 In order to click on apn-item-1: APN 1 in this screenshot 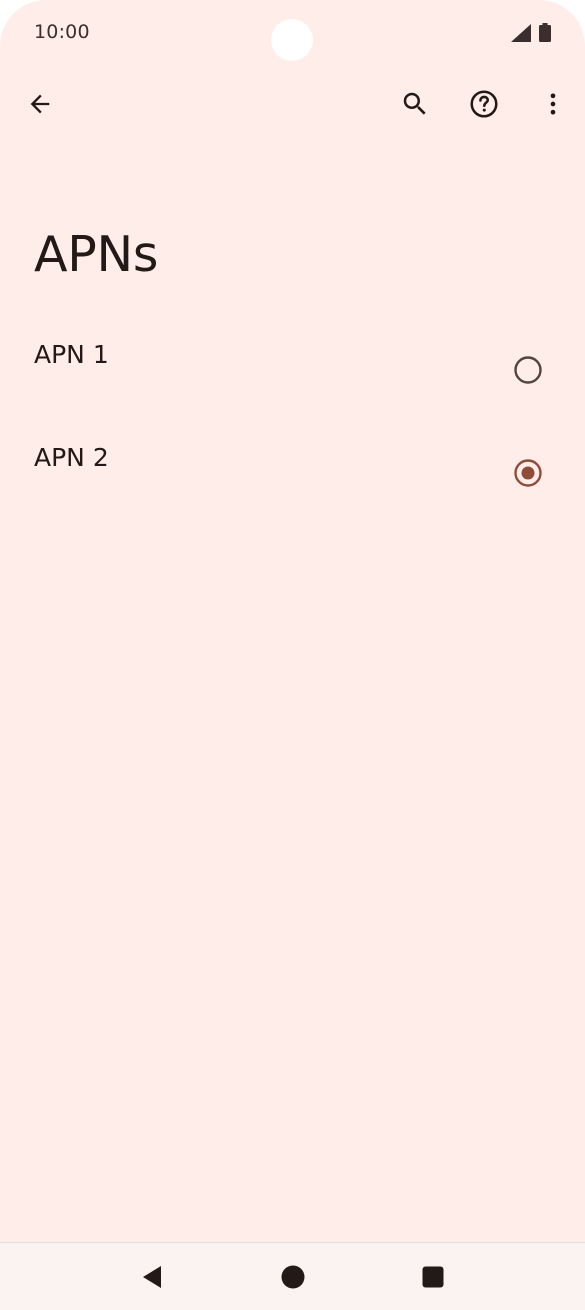, I will do `click(292, 367)`.